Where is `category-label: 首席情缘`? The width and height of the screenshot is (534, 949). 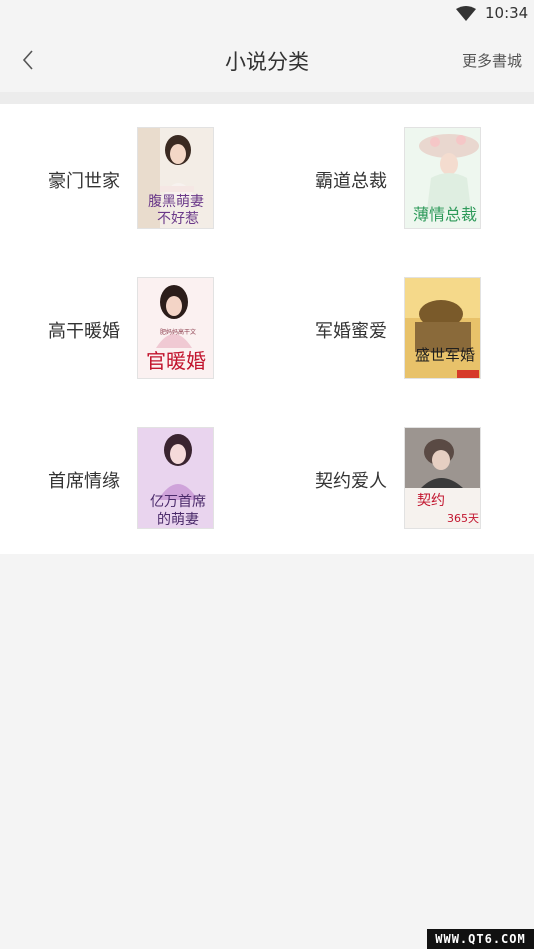 category-label: 首席情缘 is located at coordinates (84, 481).